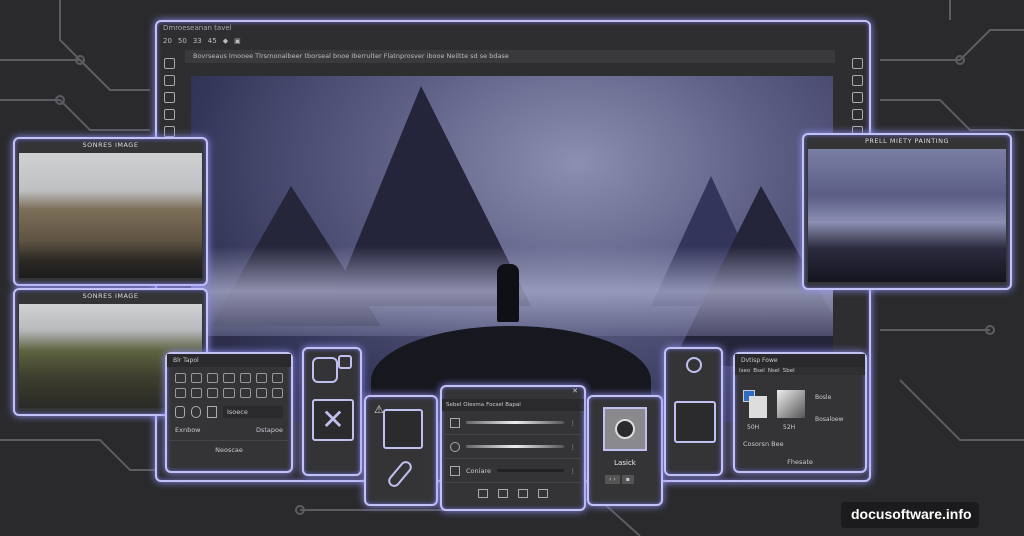  What do you see at coordinates (744, 371) in the screenshot?
I see `tab: Iseo` at bounding box center [744, 371].